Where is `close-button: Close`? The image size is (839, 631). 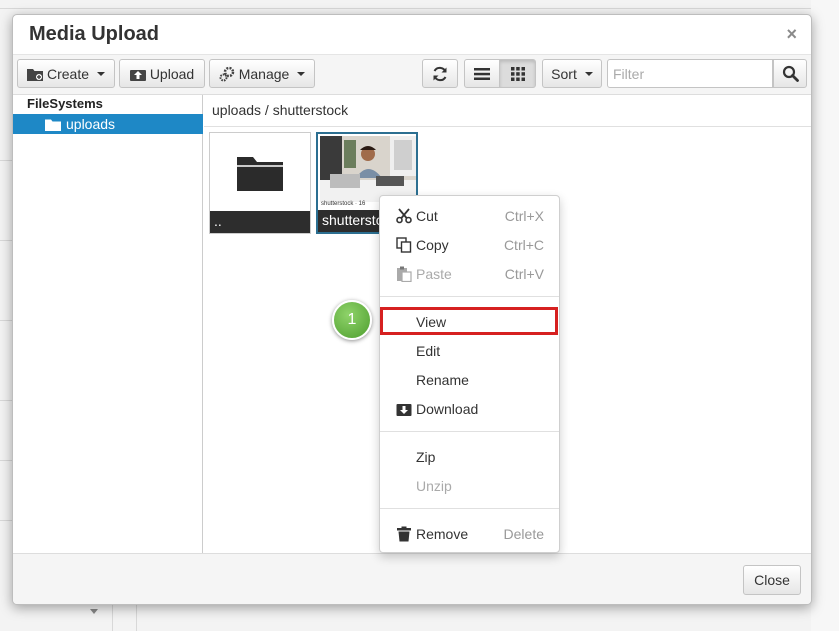
close-button: Close is located at coordinates (772, 580).